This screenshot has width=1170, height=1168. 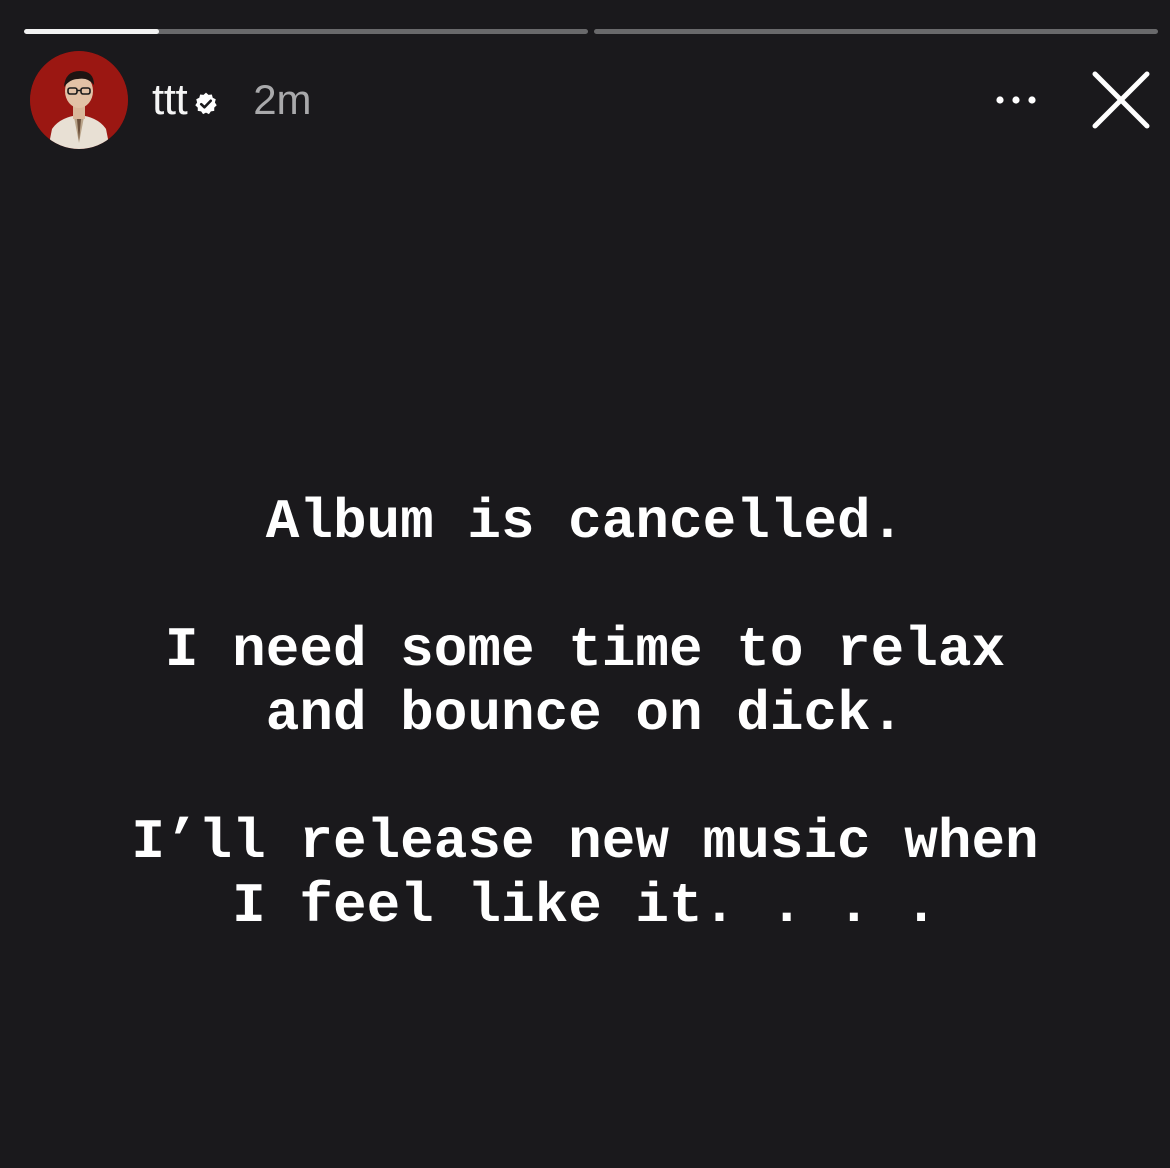 I want to click on avatar-image, so click(x=79, y=100).